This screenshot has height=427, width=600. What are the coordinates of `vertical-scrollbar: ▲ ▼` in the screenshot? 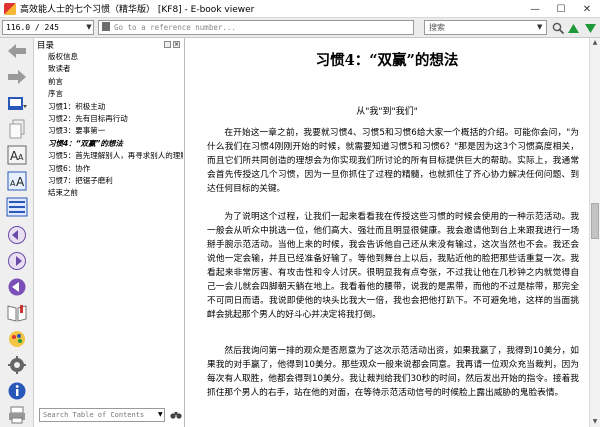 It's located at (594, 232).